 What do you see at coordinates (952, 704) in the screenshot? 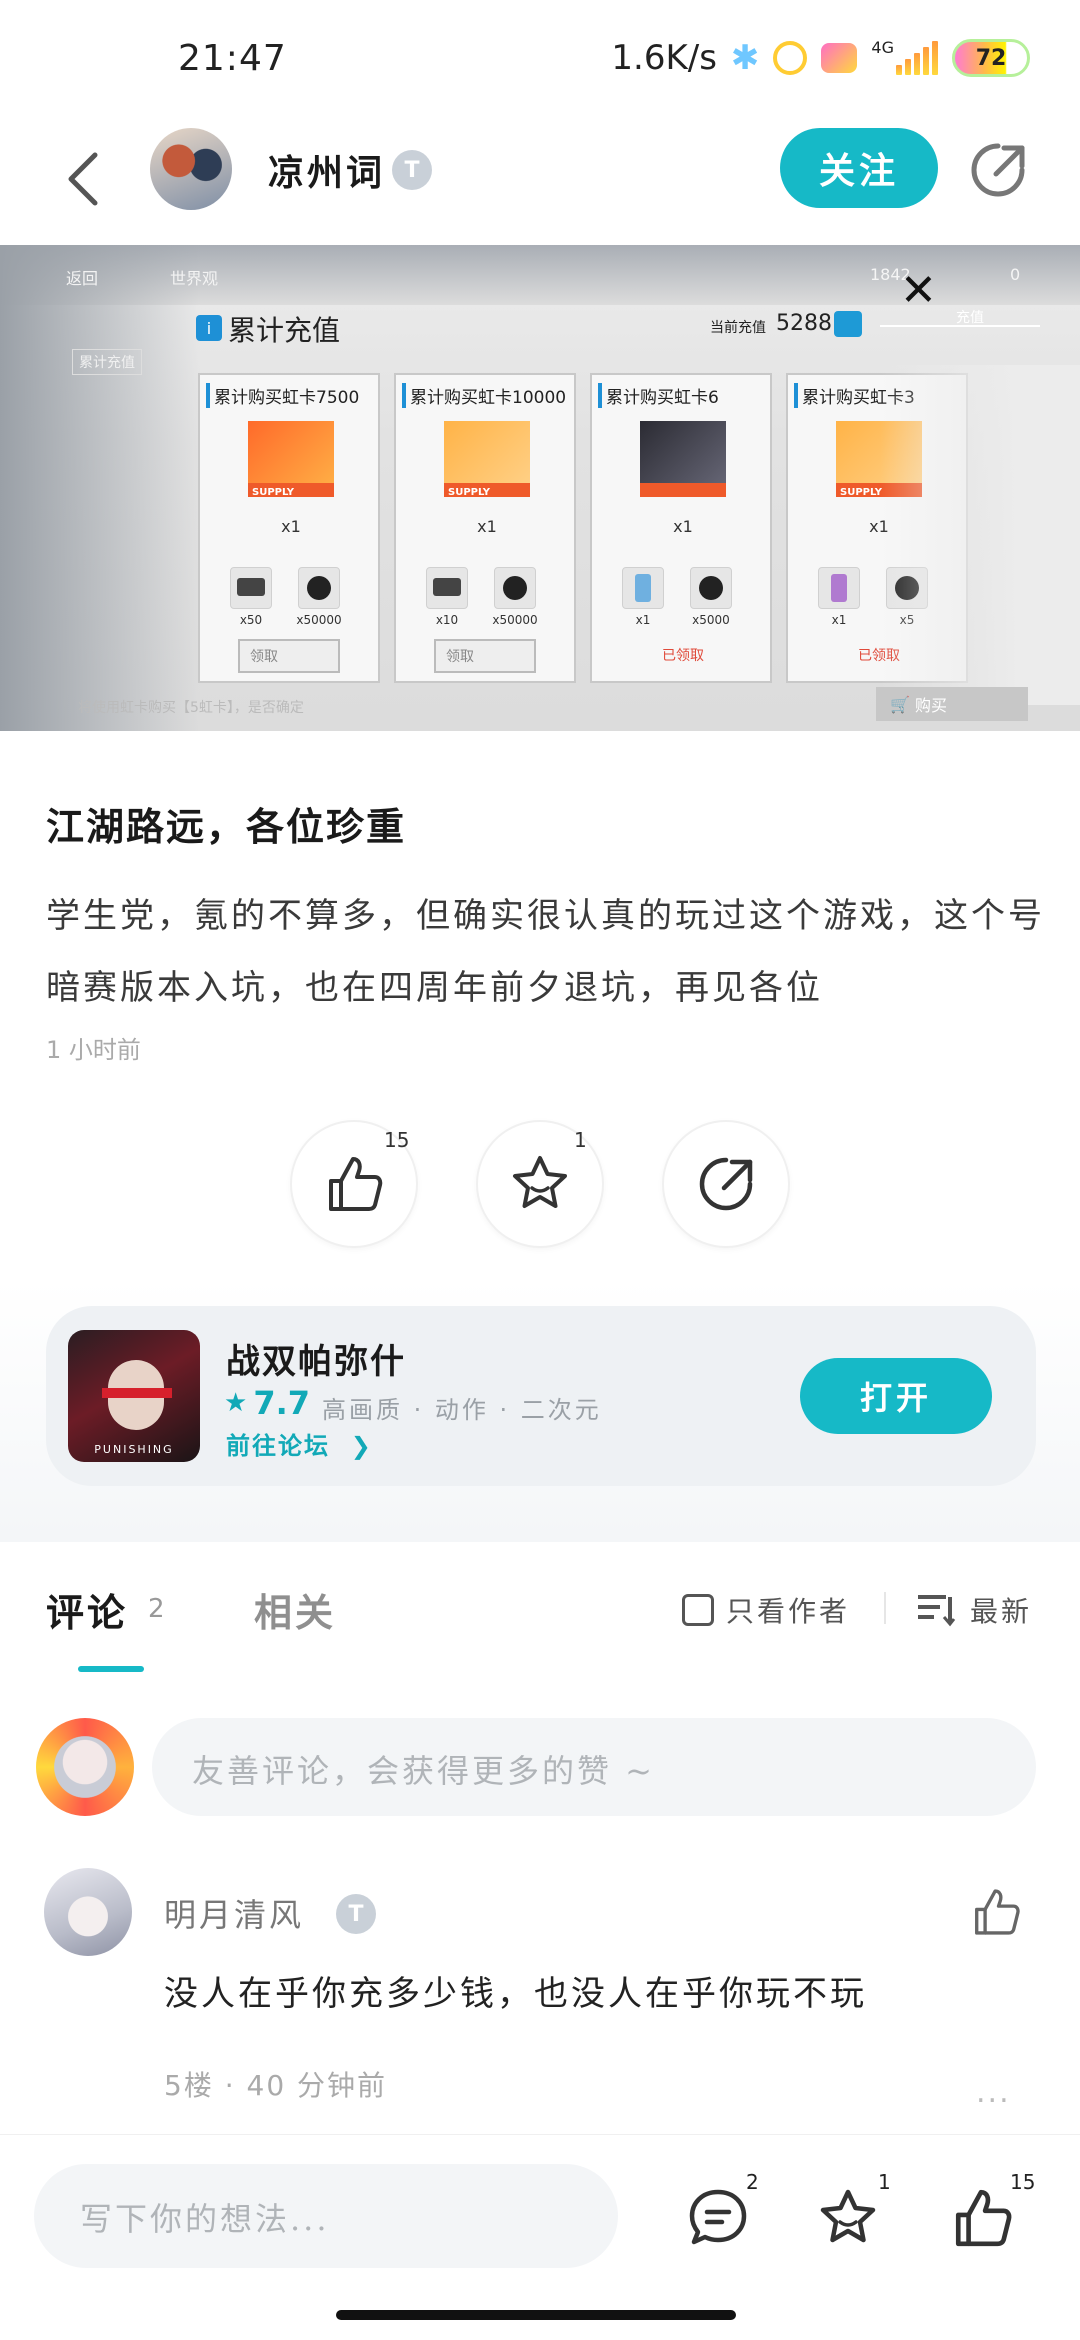
I see `screenshot-buy-button: 🛒 购买` at bounding box center [952, 704].